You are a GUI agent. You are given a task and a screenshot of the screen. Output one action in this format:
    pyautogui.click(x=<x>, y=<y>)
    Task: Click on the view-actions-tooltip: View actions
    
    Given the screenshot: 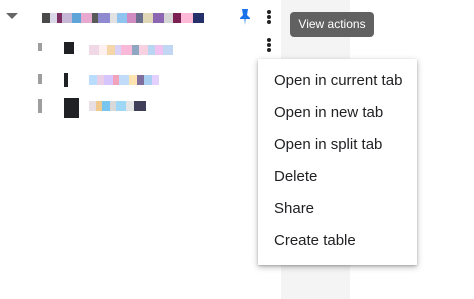 What is the action you would take?
    pyautogui.click(x=332, y=24)
    